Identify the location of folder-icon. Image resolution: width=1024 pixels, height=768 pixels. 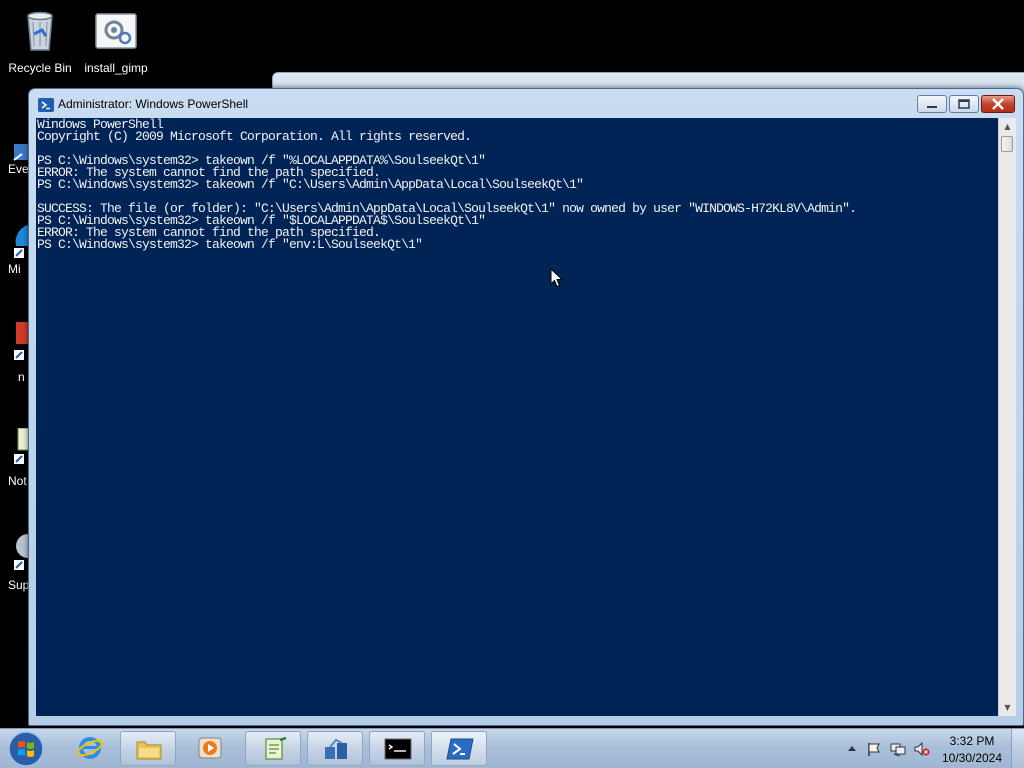
(149, 750).